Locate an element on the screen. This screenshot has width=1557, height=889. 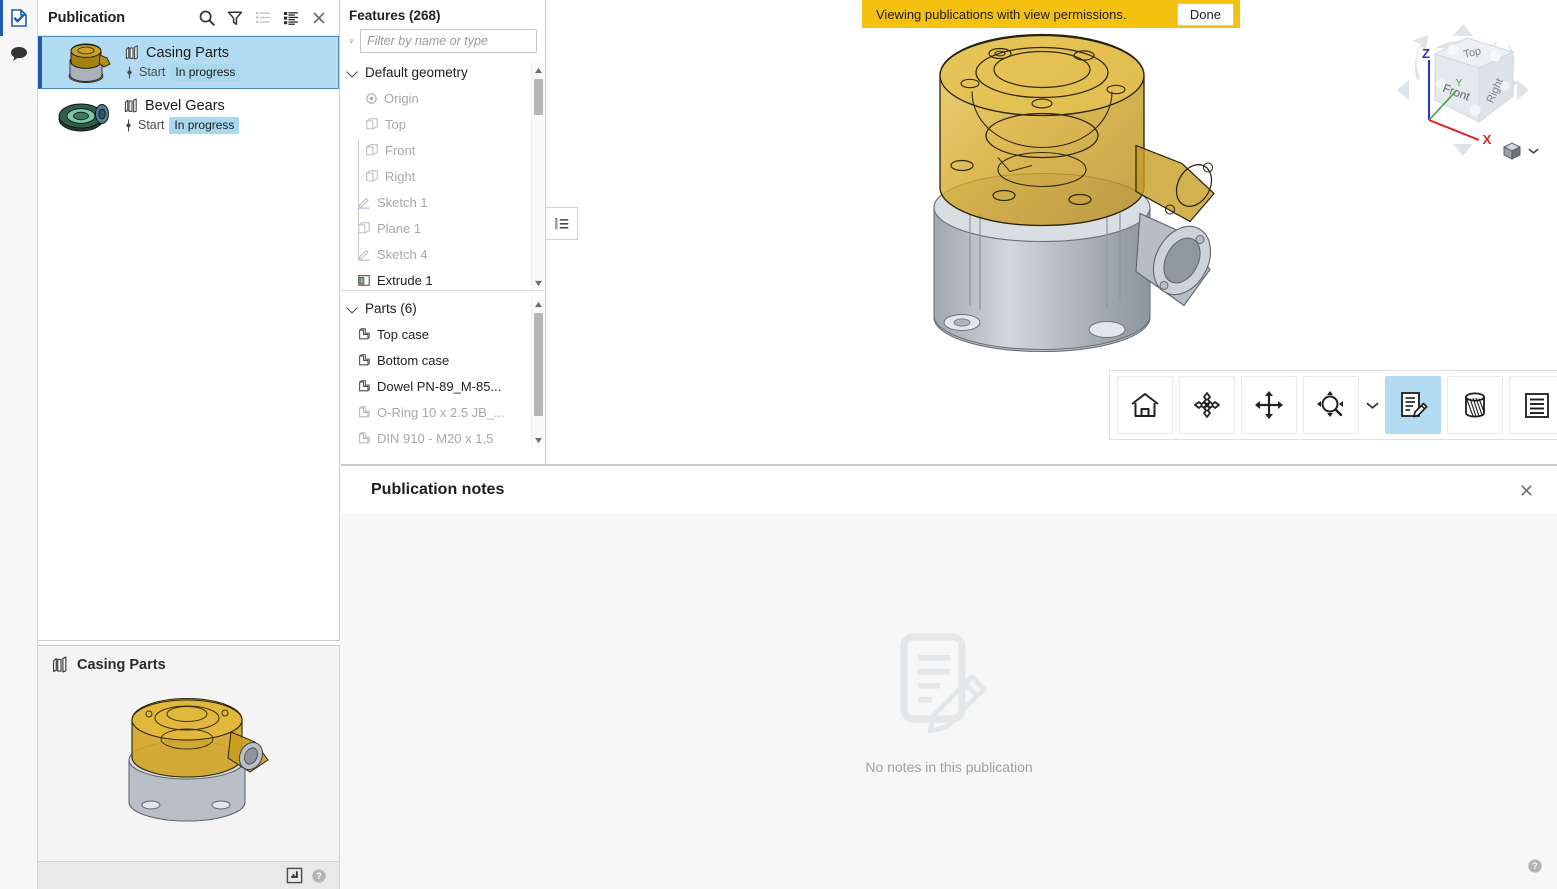
notes-button is located at coordinates (1413, 405).